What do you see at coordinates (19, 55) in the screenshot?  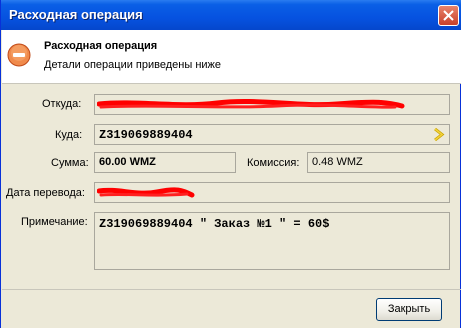 I see `minus-circle-icon` at bounding box center [19, 55].